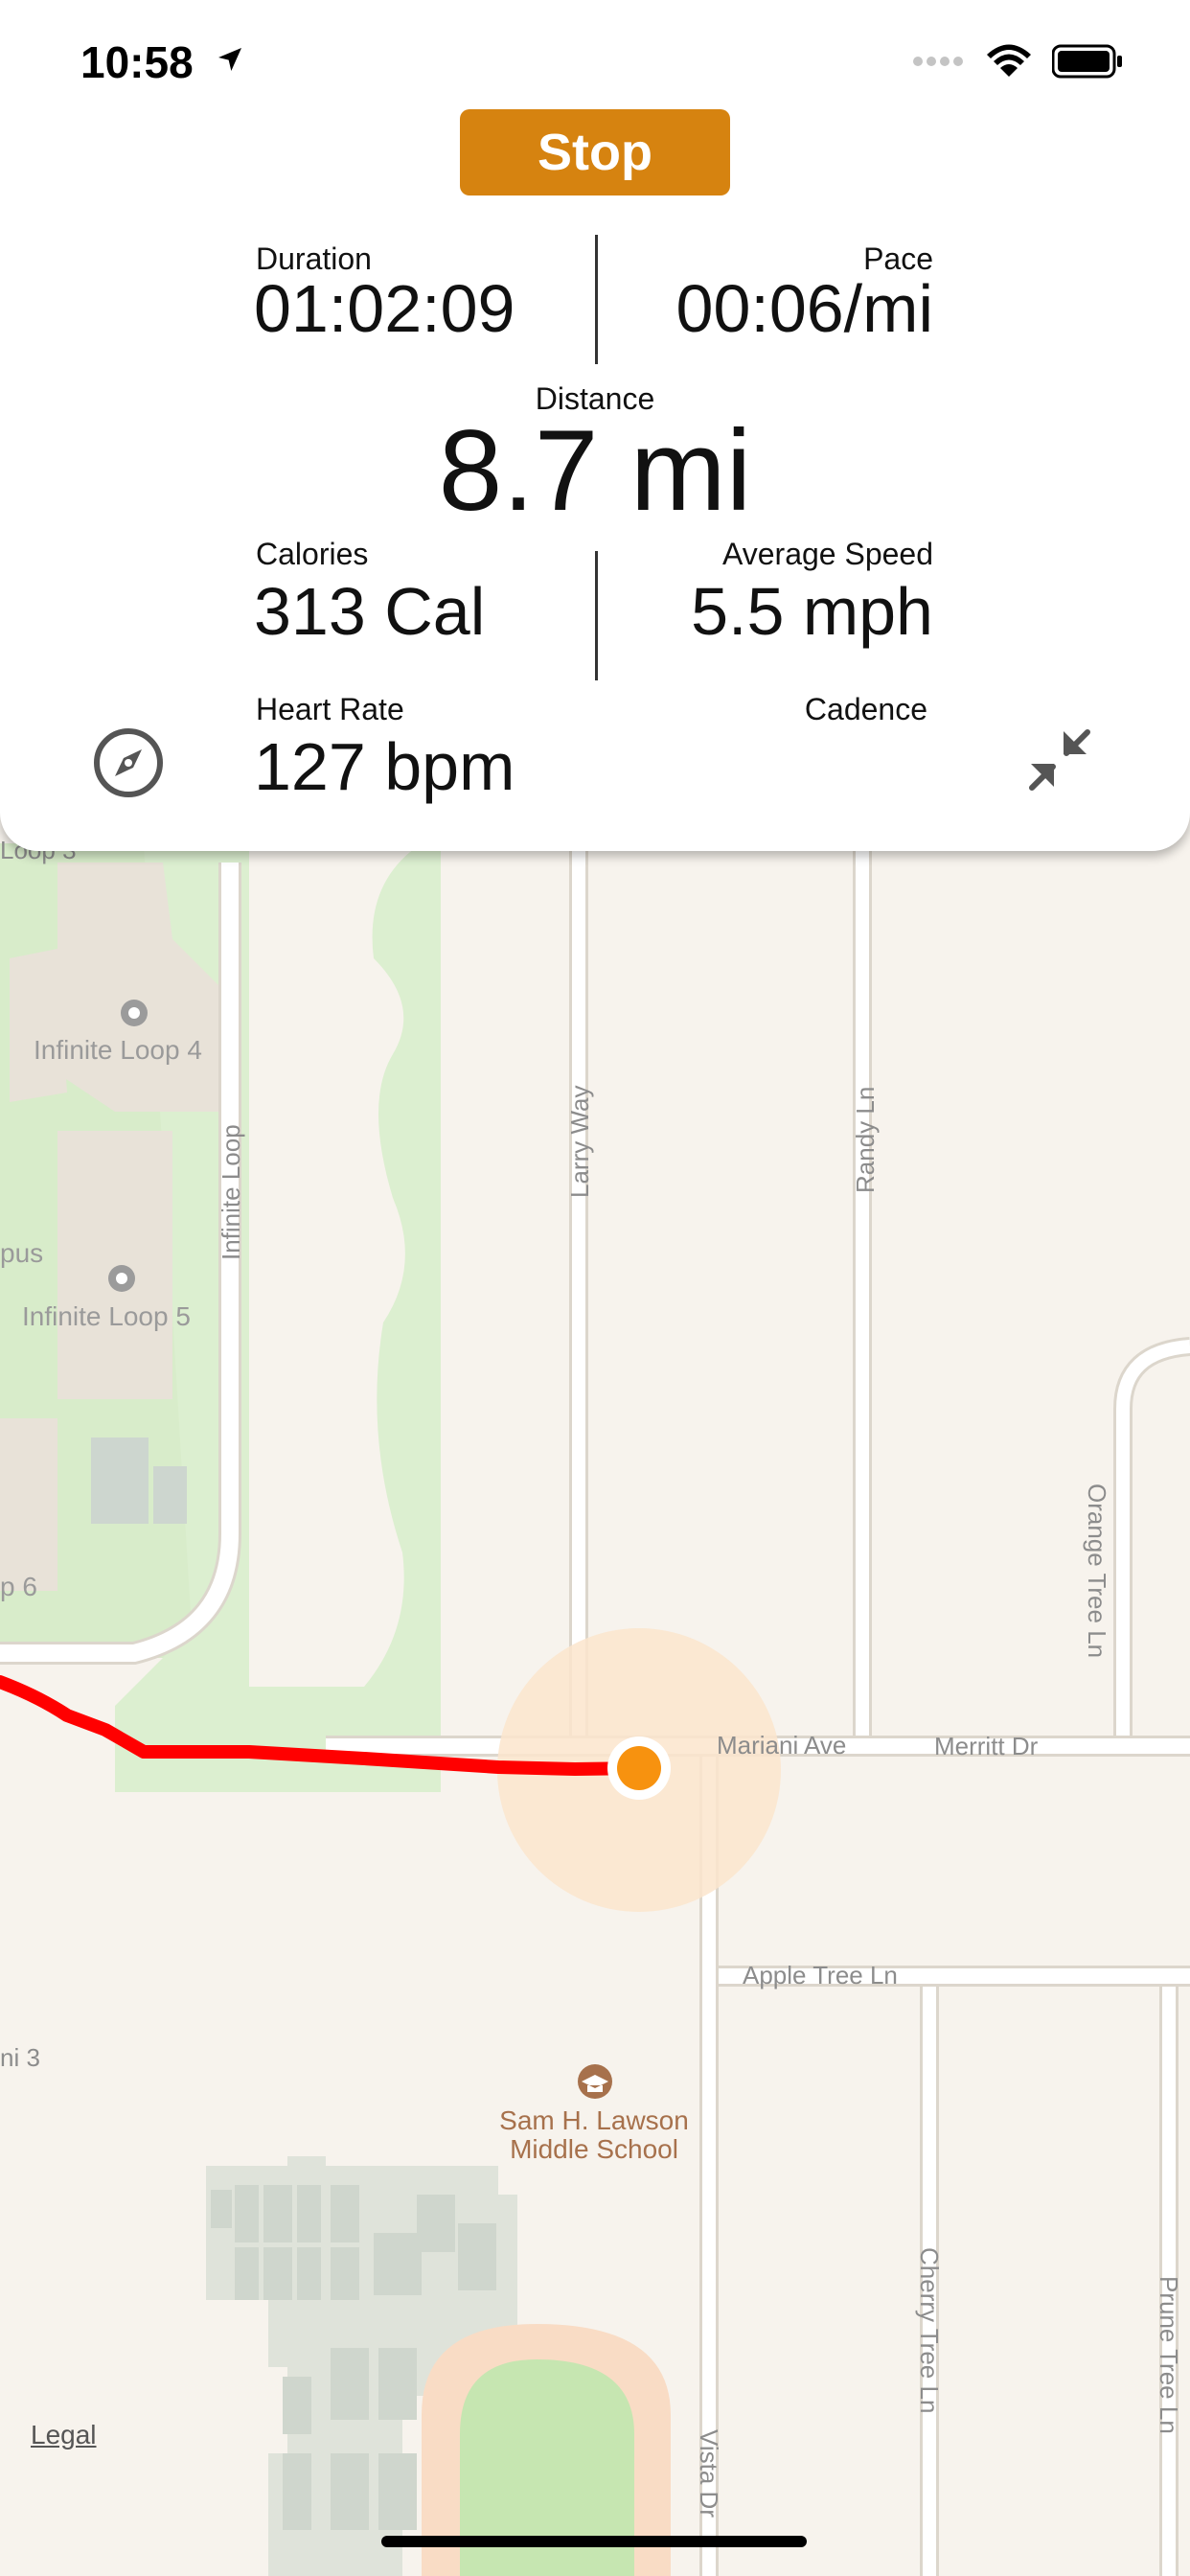 The image size is (1190, 2576). I want to click on average-speed-label: Average Speed, so click(827, 554).